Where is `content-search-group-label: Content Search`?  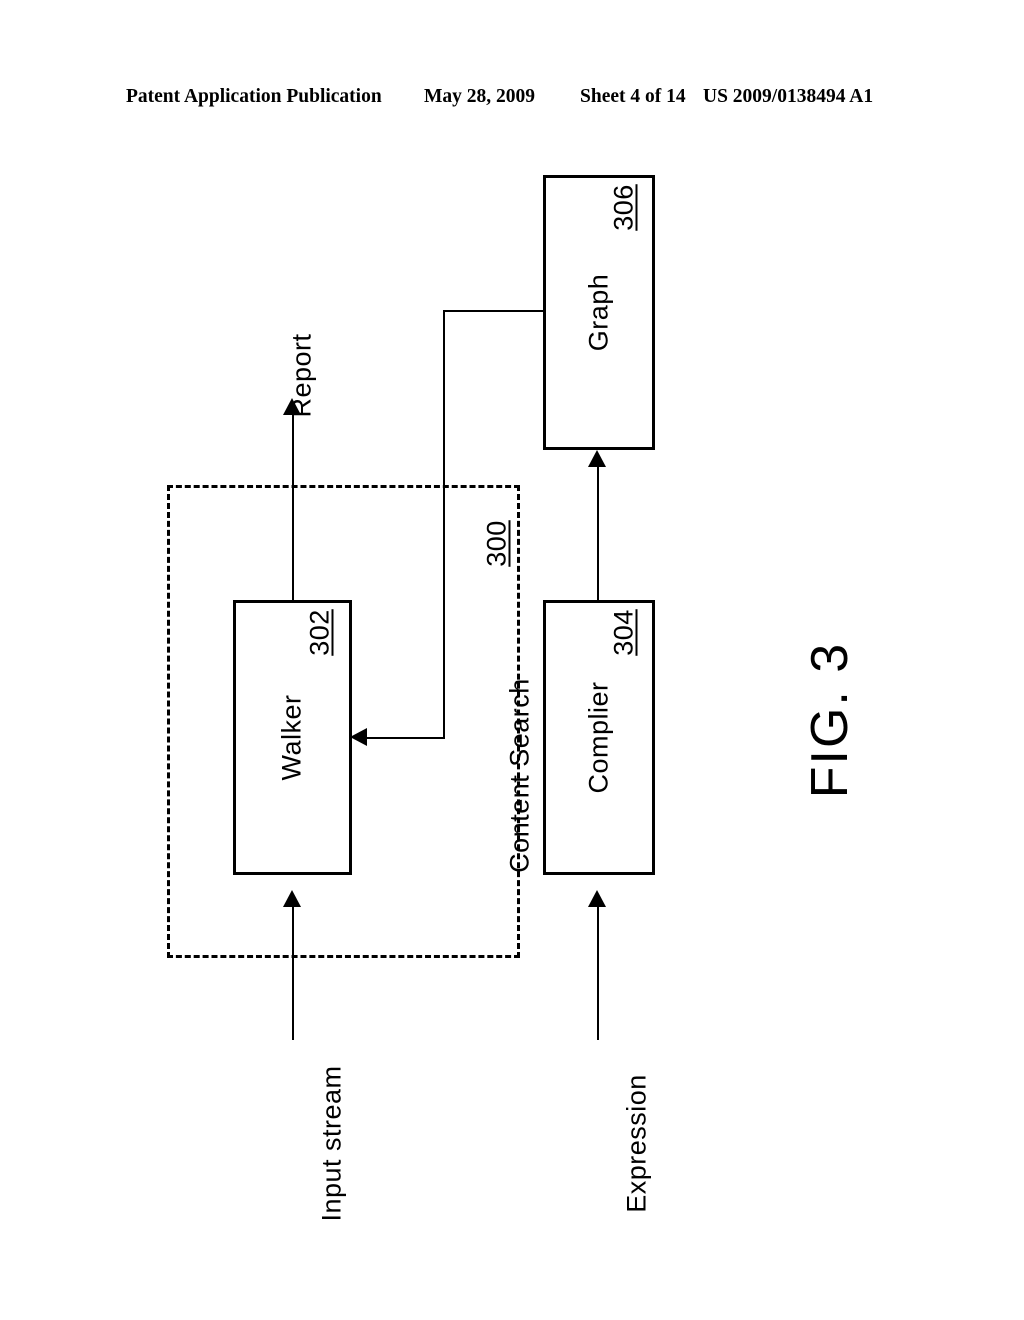
content-search-group-label: Content Search is located at coordinates (519, 775).